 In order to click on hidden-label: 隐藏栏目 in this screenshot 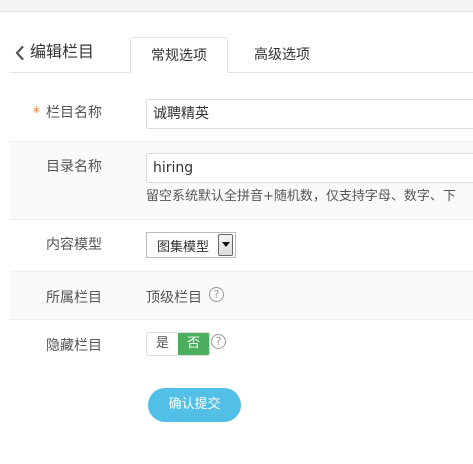, I will do `click(74, 346)`.